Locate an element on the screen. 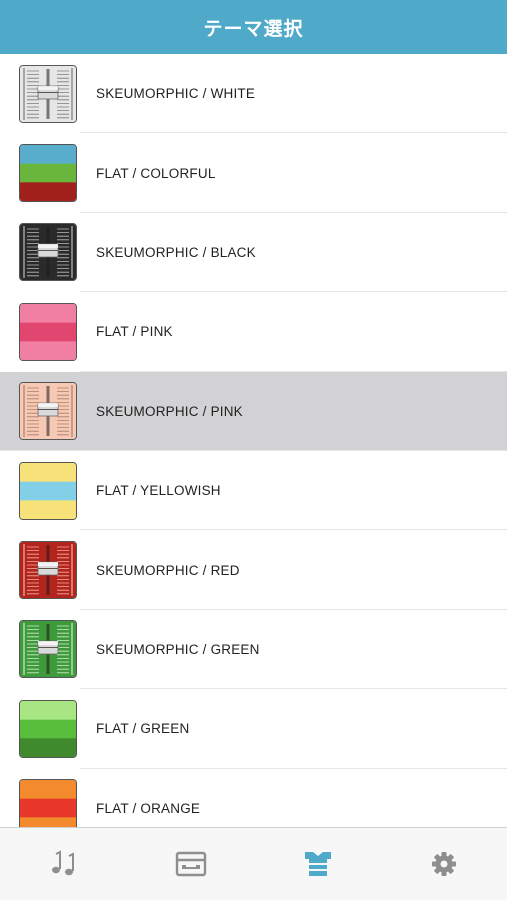 Image resolution: width=507 pixels, height=900 pixels. theme-row-flat-colorful: FLAT / COLORFUL is located at coordinates (253, 173).